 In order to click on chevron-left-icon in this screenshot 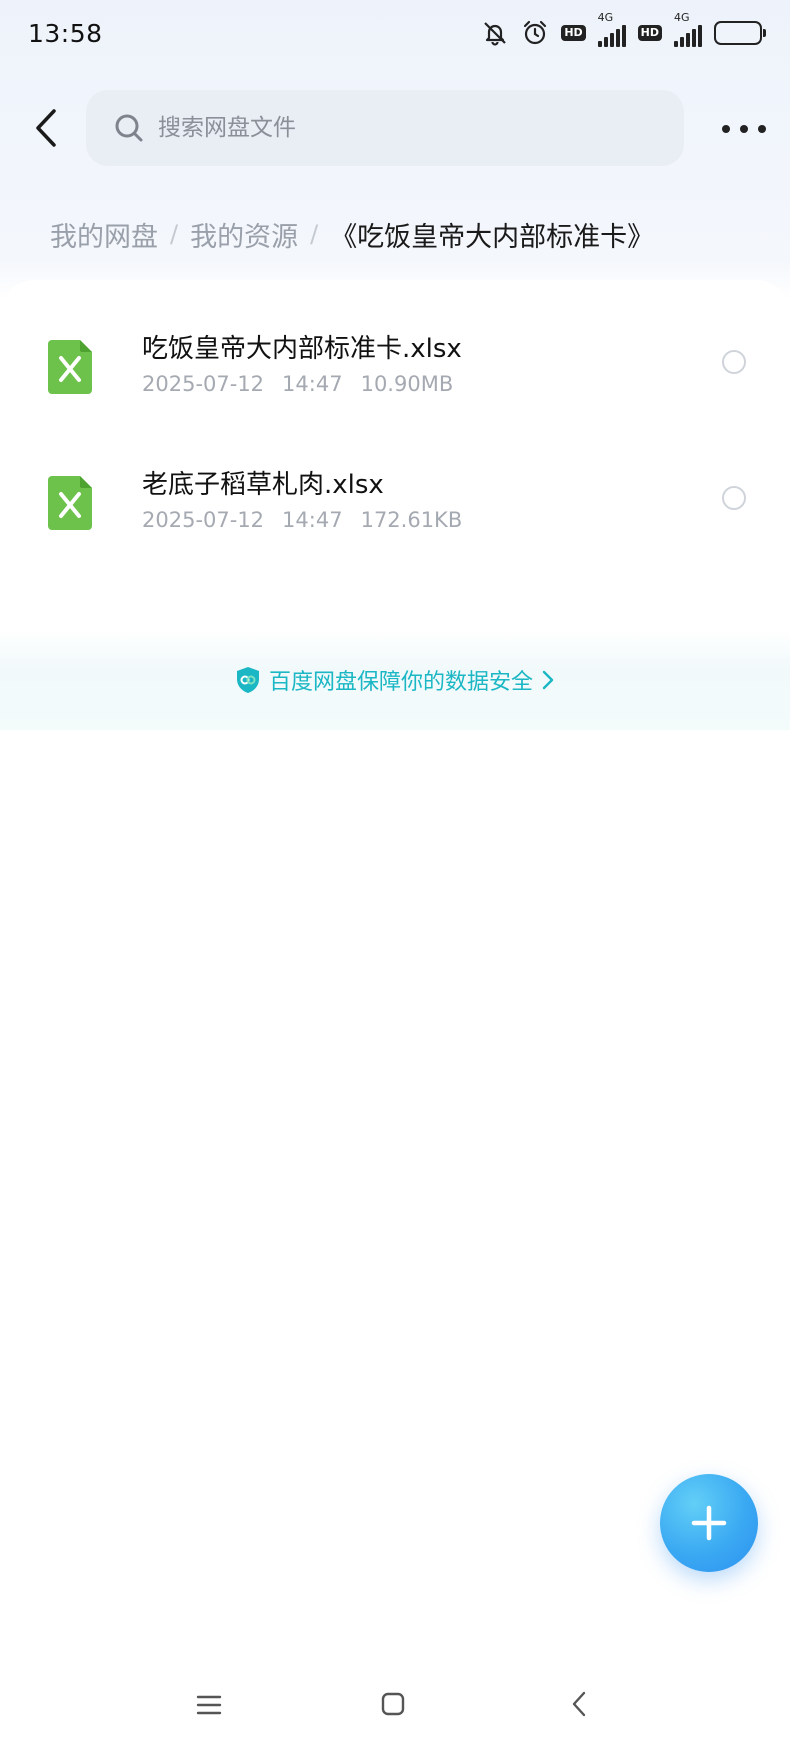, I will do `click(46, 128)`.